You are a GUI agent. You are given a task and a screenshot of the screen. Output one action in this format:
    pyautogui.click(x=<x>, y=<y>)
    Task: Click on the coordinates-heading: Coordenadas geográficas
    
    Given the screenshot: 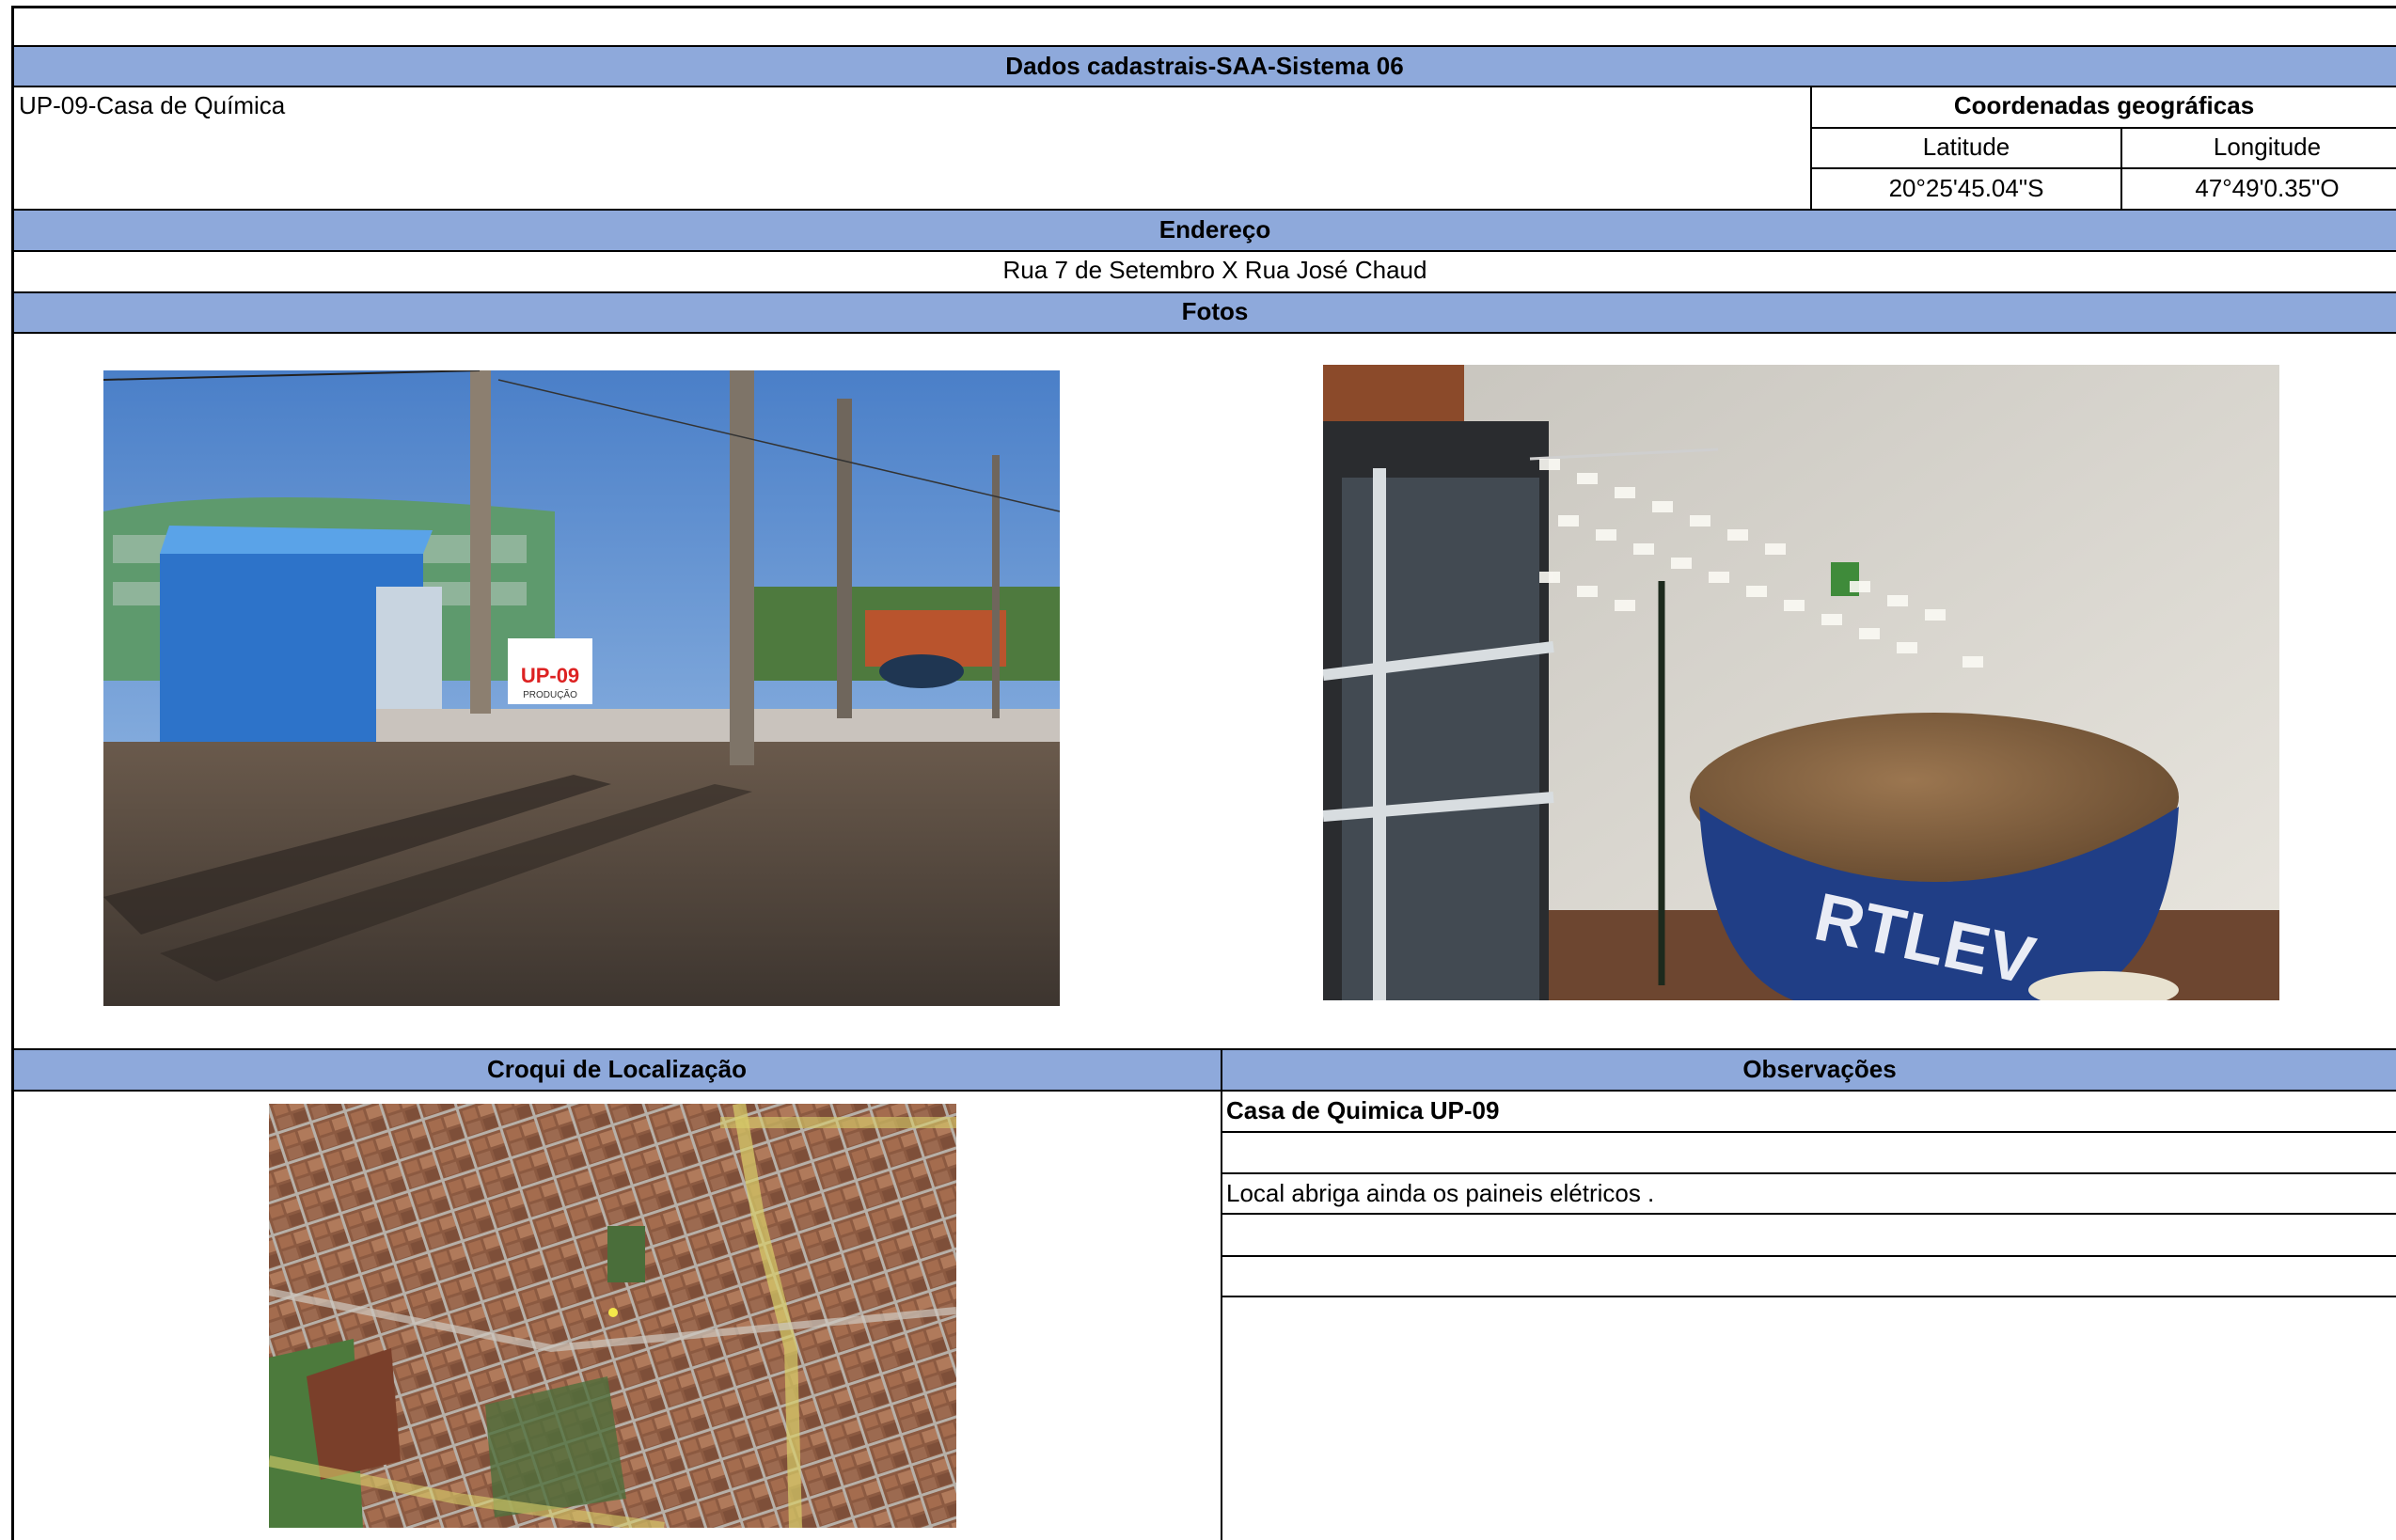 What is the action you would take?
    pyautogui.click(x=2104, y=105)
    